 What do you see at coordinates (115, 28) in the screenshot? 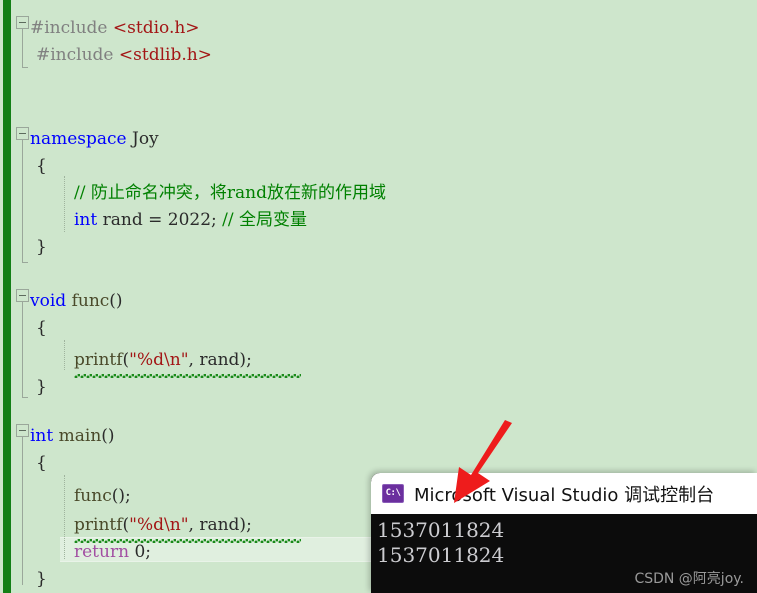
I see `code-line-1: #include <stdio.h>` at bounding box center [115, 28].